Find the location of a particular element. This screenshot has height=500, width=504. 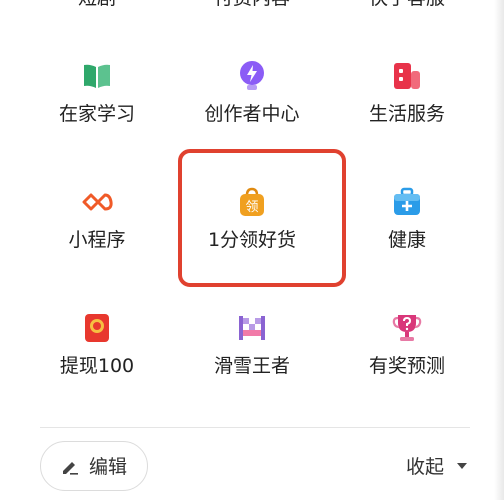

grid-item-label: 生活服务 is located at coordinates (406, 114).